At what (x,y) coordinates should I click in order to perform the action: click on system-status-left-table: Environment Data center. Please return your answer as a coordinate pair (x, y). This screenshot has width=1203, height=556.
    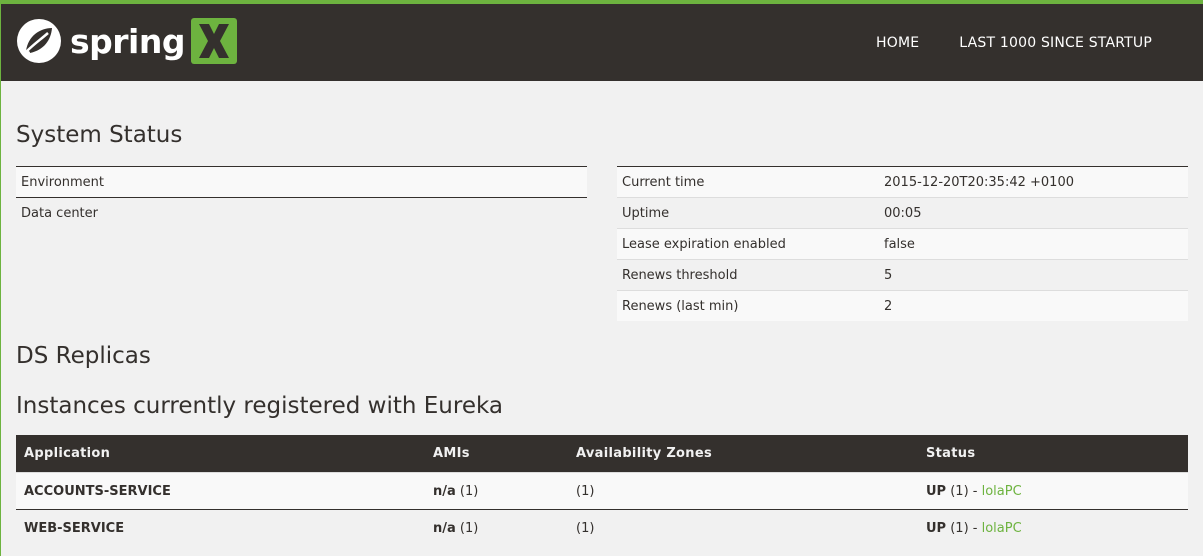
    Looking at the image, I should click on (301, 197).